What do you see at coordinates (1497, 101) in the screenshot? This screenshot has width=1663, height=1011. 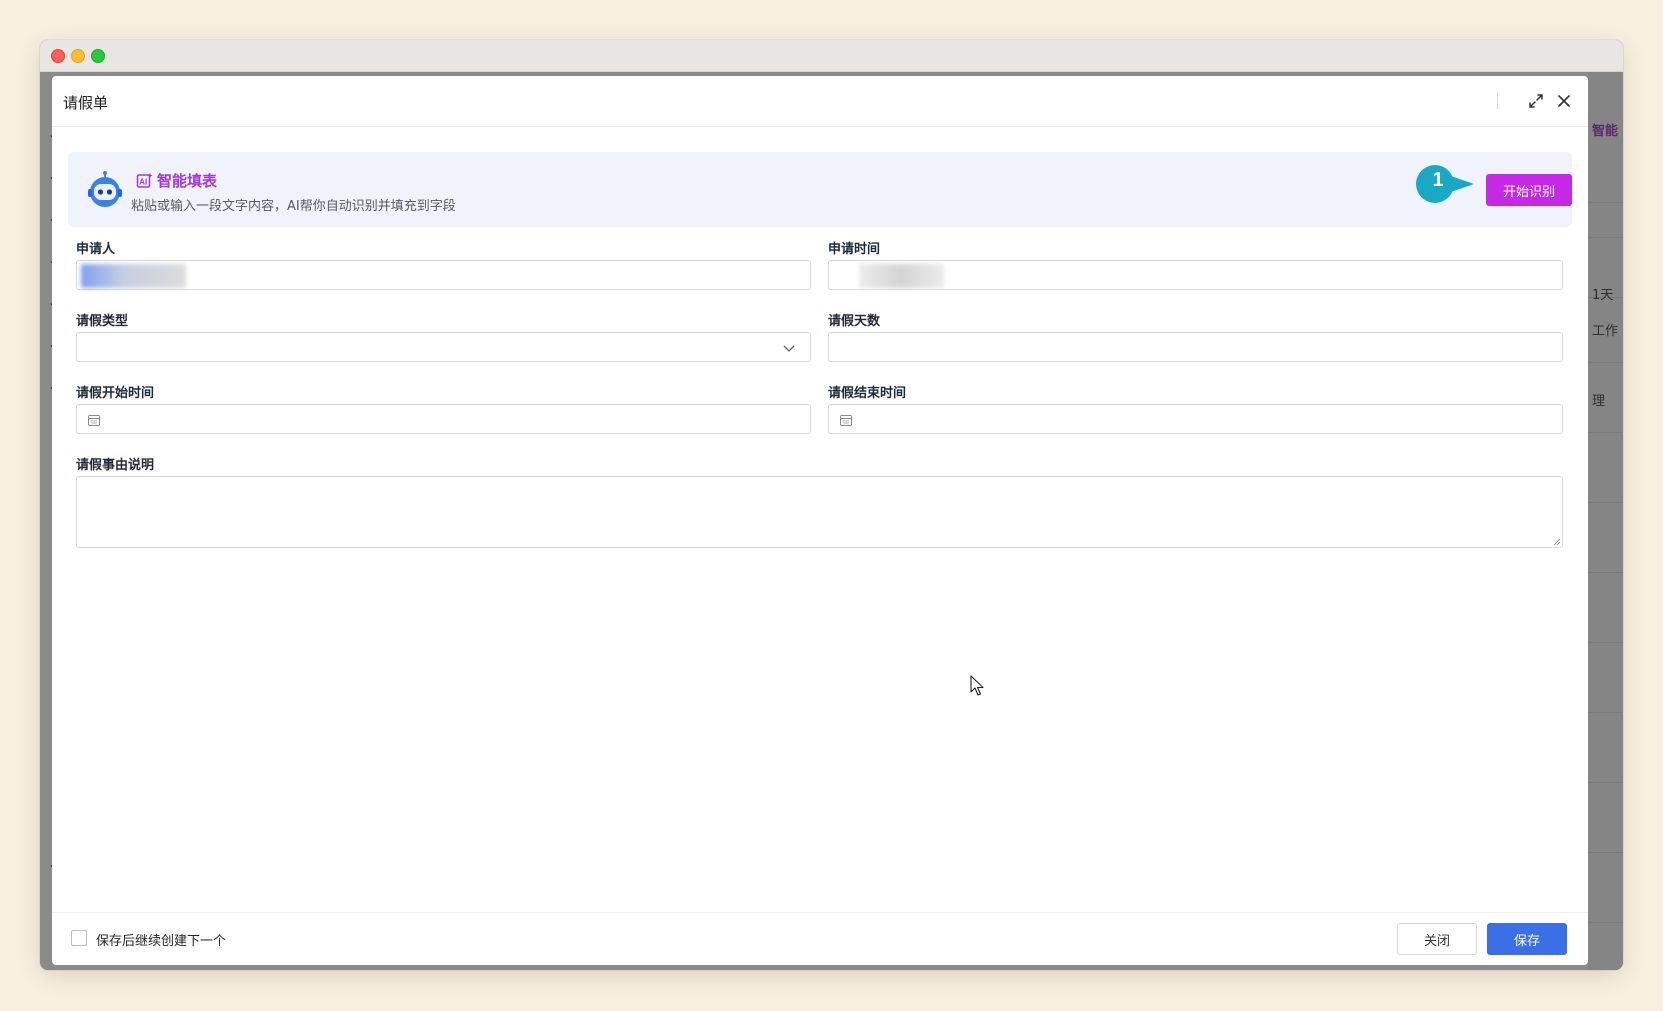 I see `header-divider` at bounding box center [1497, 101].